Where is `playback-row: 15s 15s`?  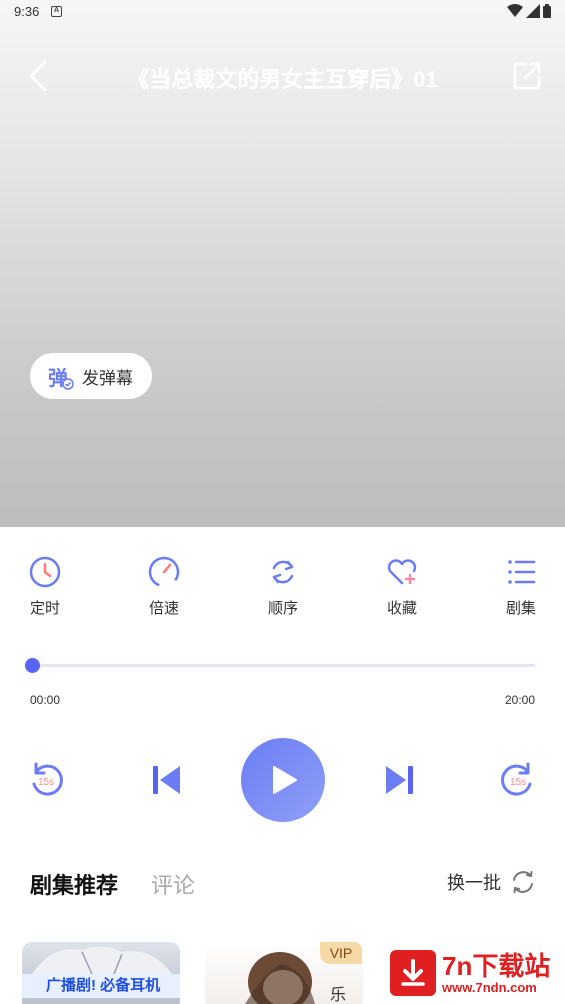
playback-row: 15s 15s is located at coordinates (282, 780).